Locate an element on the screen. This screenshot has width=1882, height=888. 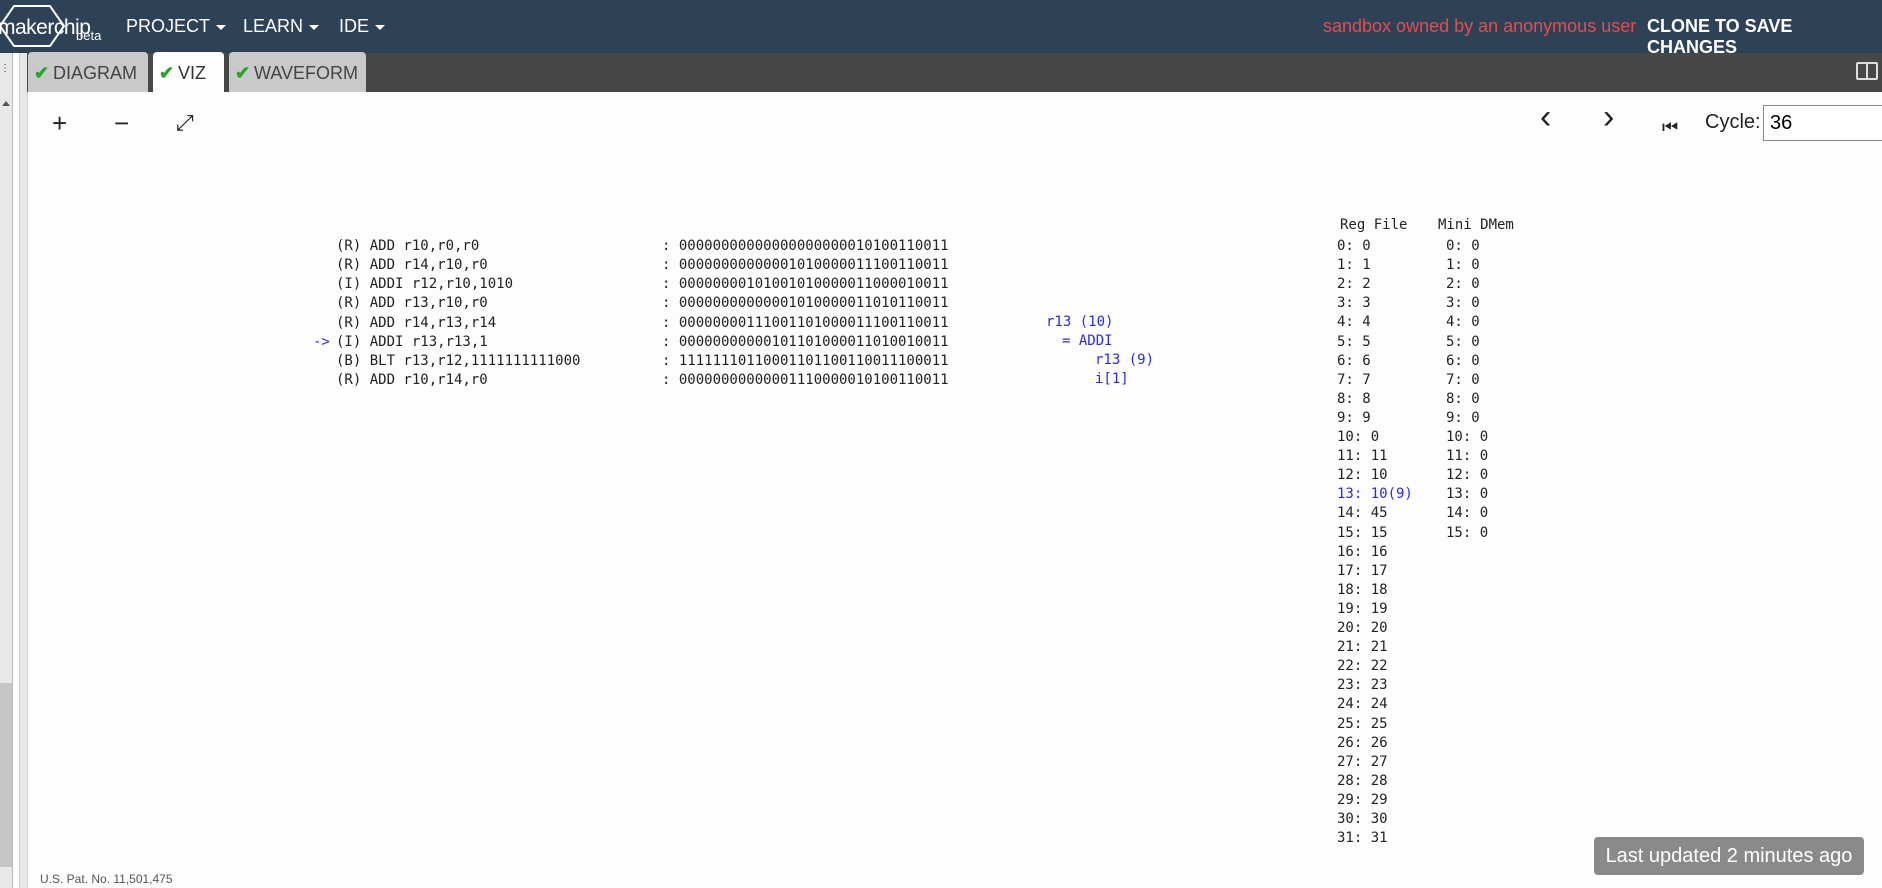
sandbox-notice: sandbox owned by an anonymous user is located at coordinates (1480, 26).